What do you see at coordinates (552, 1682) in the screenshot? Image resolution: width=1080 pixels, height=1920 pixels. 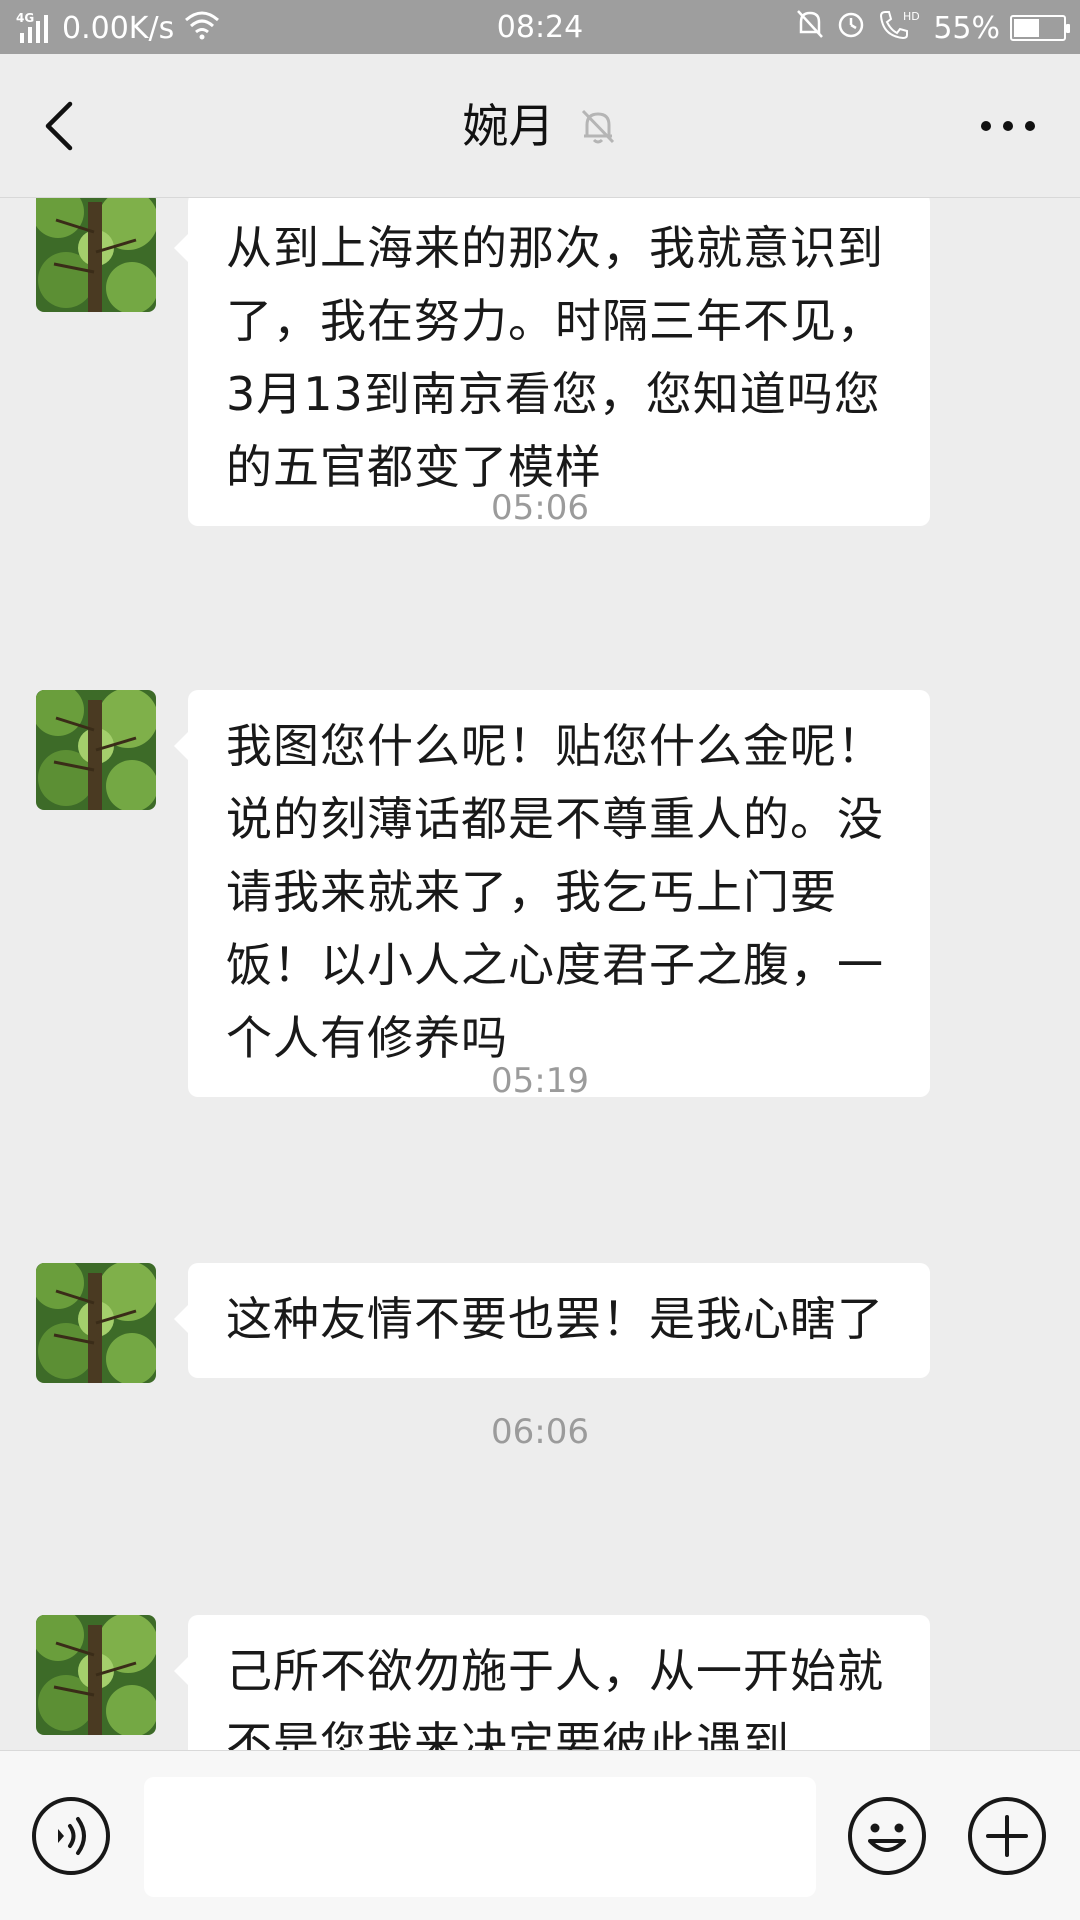 I see `message-bubble: 己所不欲勿施于人，从一开始就不是您我来决定要彼此遇到` at bounding box center [552, 1682].